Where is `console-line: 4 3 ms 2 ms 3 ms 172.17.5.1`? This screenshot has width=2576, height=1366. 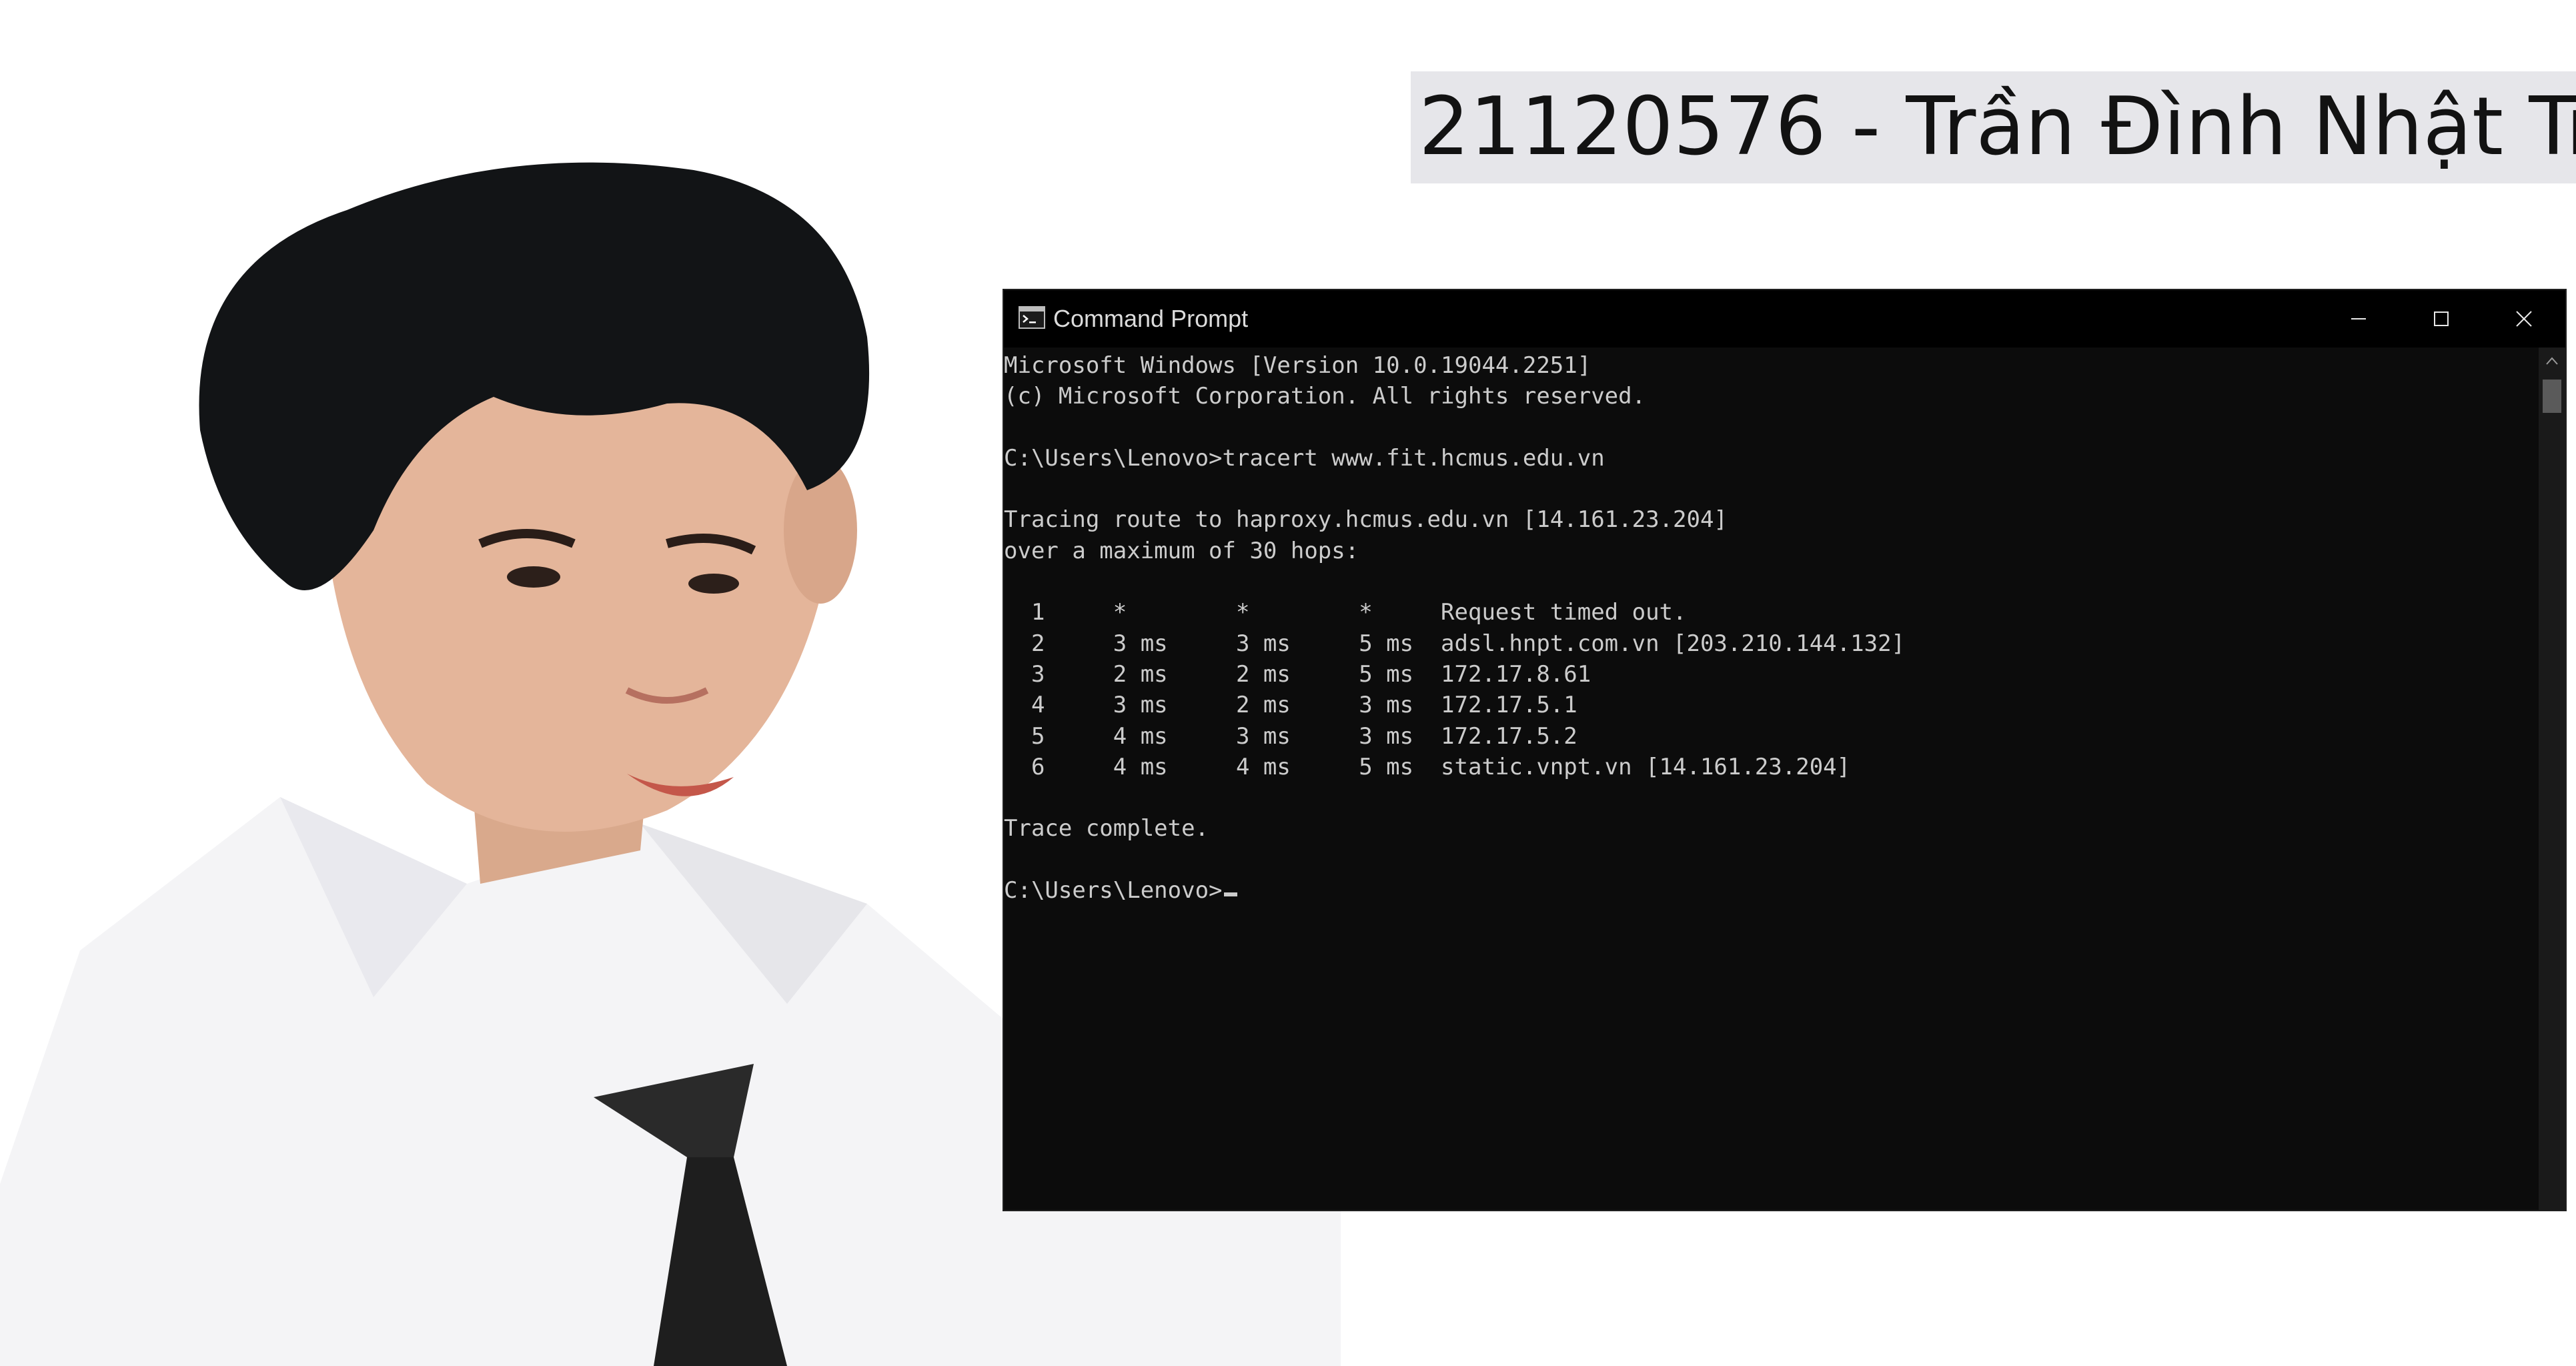
console-line: 4 3 ms 2 ms 3 ms 172.17.5.1 is located at coordinates (1290, 706).